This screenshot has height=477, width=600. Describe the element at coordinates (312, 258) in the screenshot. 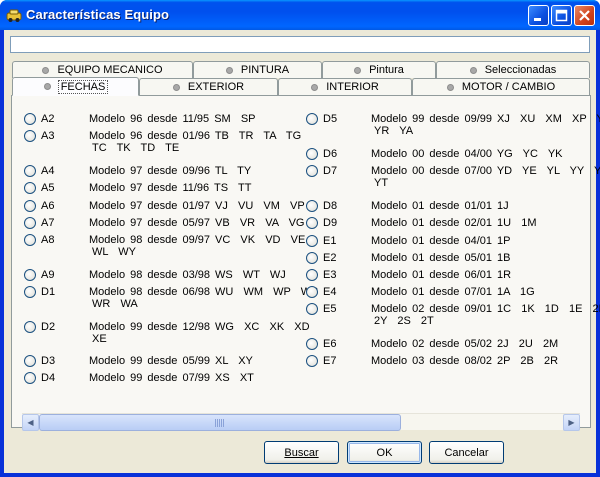

I see `radio-button-e2` at that location.